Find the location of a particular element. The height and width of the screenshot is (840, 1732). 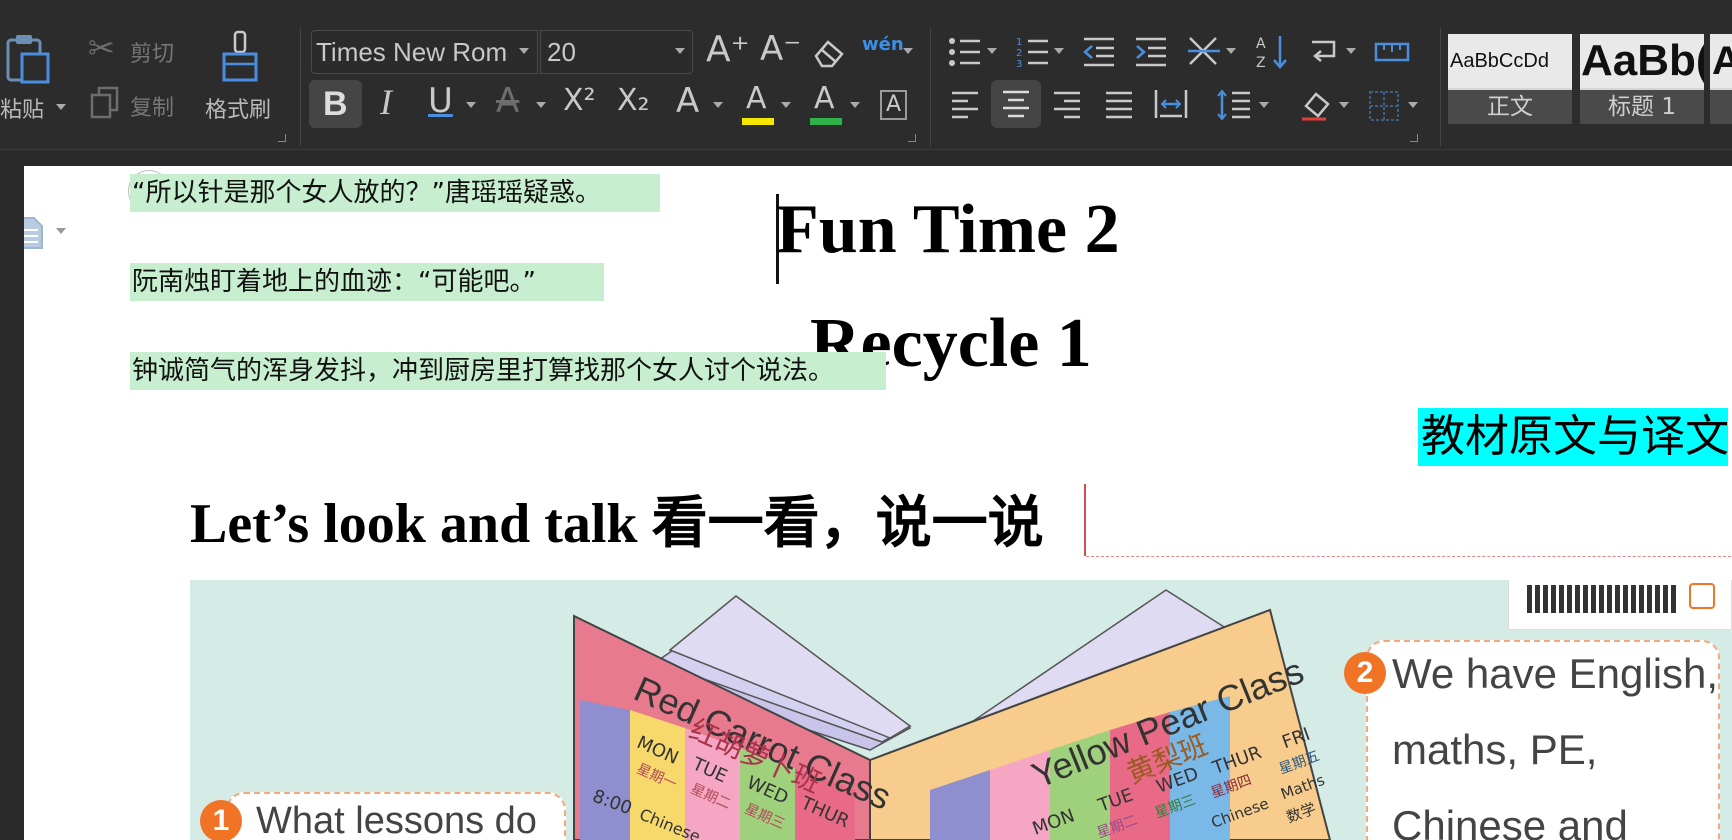

svg-text: Z is located at coordinates (1261, 62).